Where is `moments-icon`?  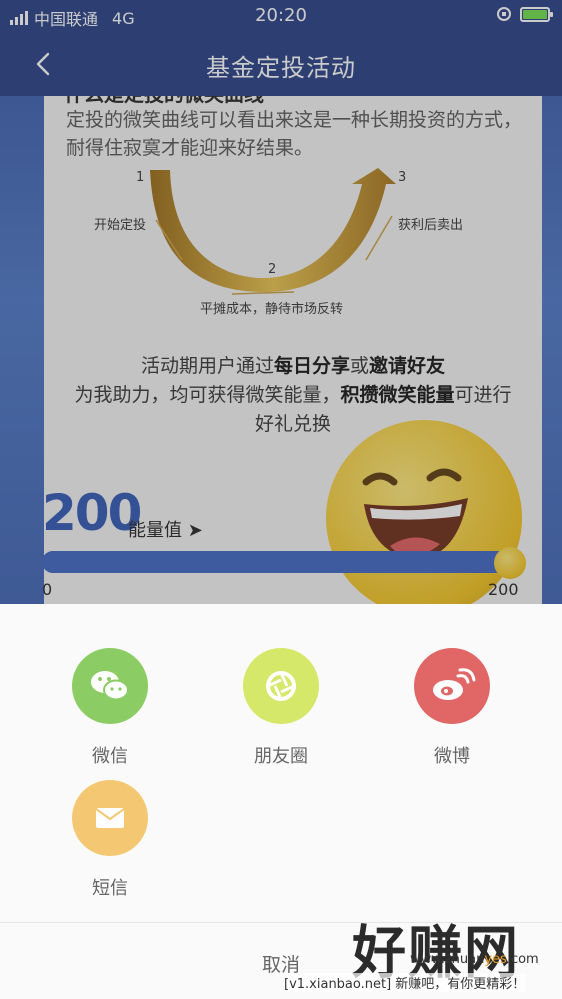
moments-icon is located at coordinates (281, 686).